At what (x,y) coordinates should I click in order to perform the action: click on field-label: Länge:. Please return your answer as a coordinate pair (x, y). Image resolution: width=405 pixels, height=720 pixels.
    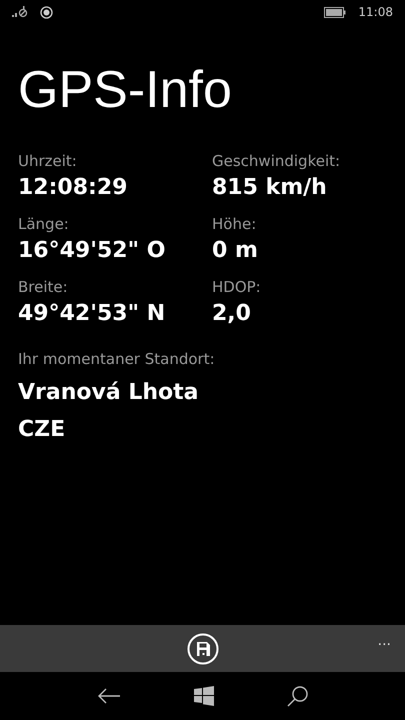
    Looking at the image, I should click on (44, 224).